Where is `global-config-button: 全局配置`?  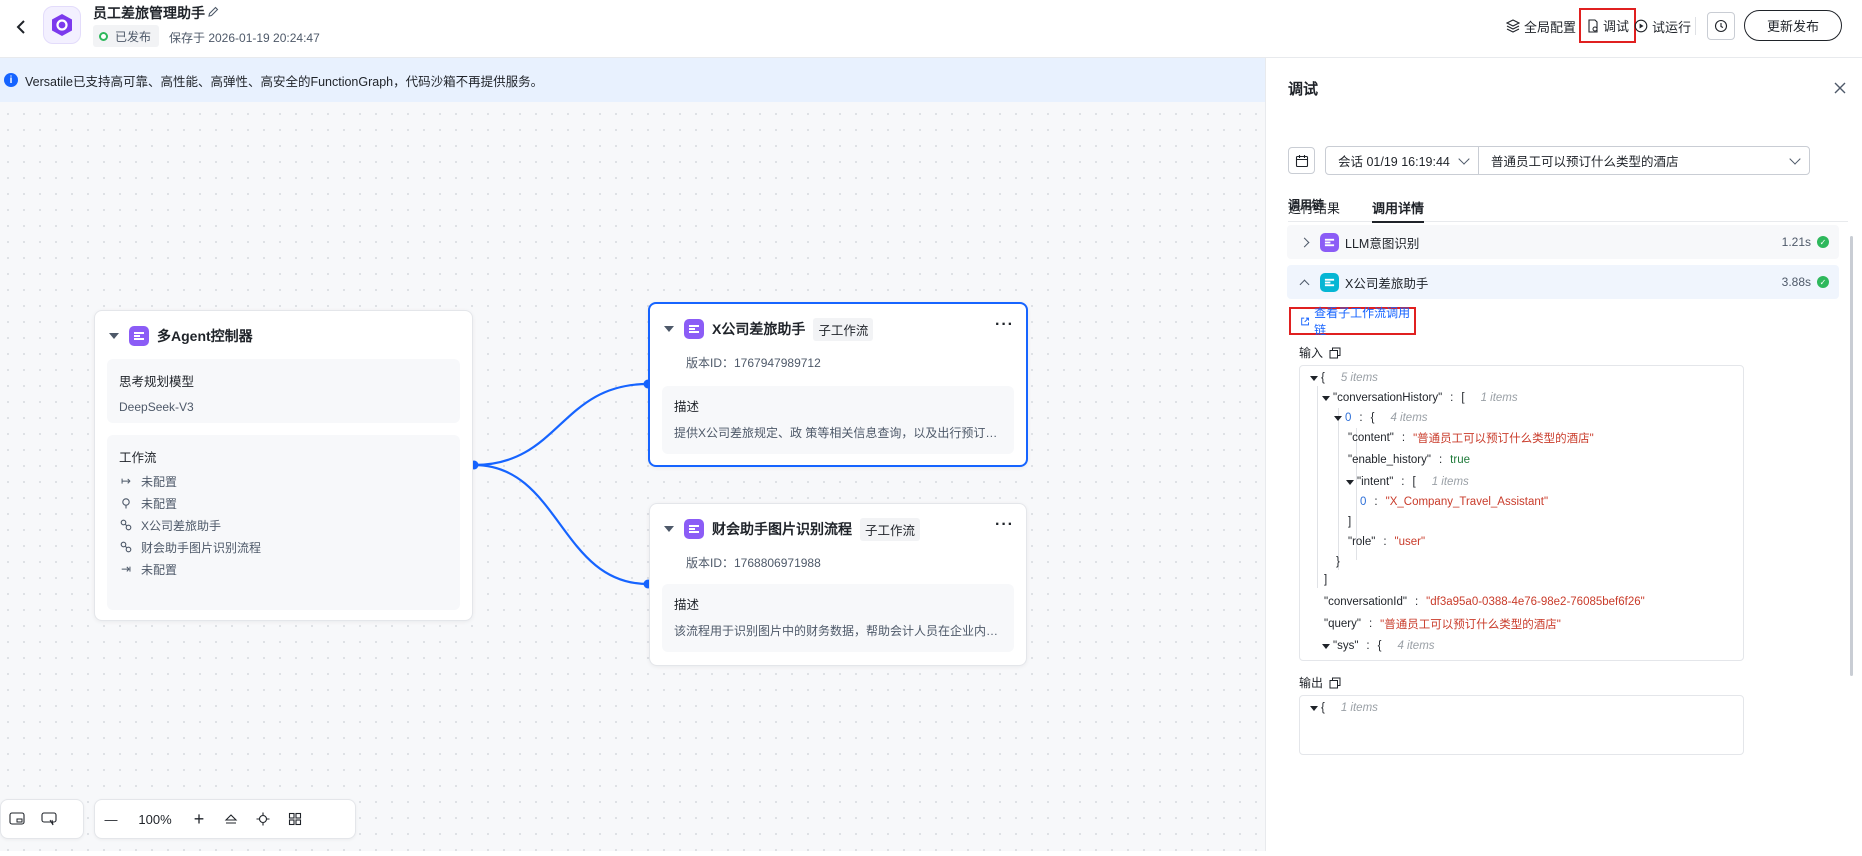 global-config-button: 全局配置 is located at coordinates (1541, 26).